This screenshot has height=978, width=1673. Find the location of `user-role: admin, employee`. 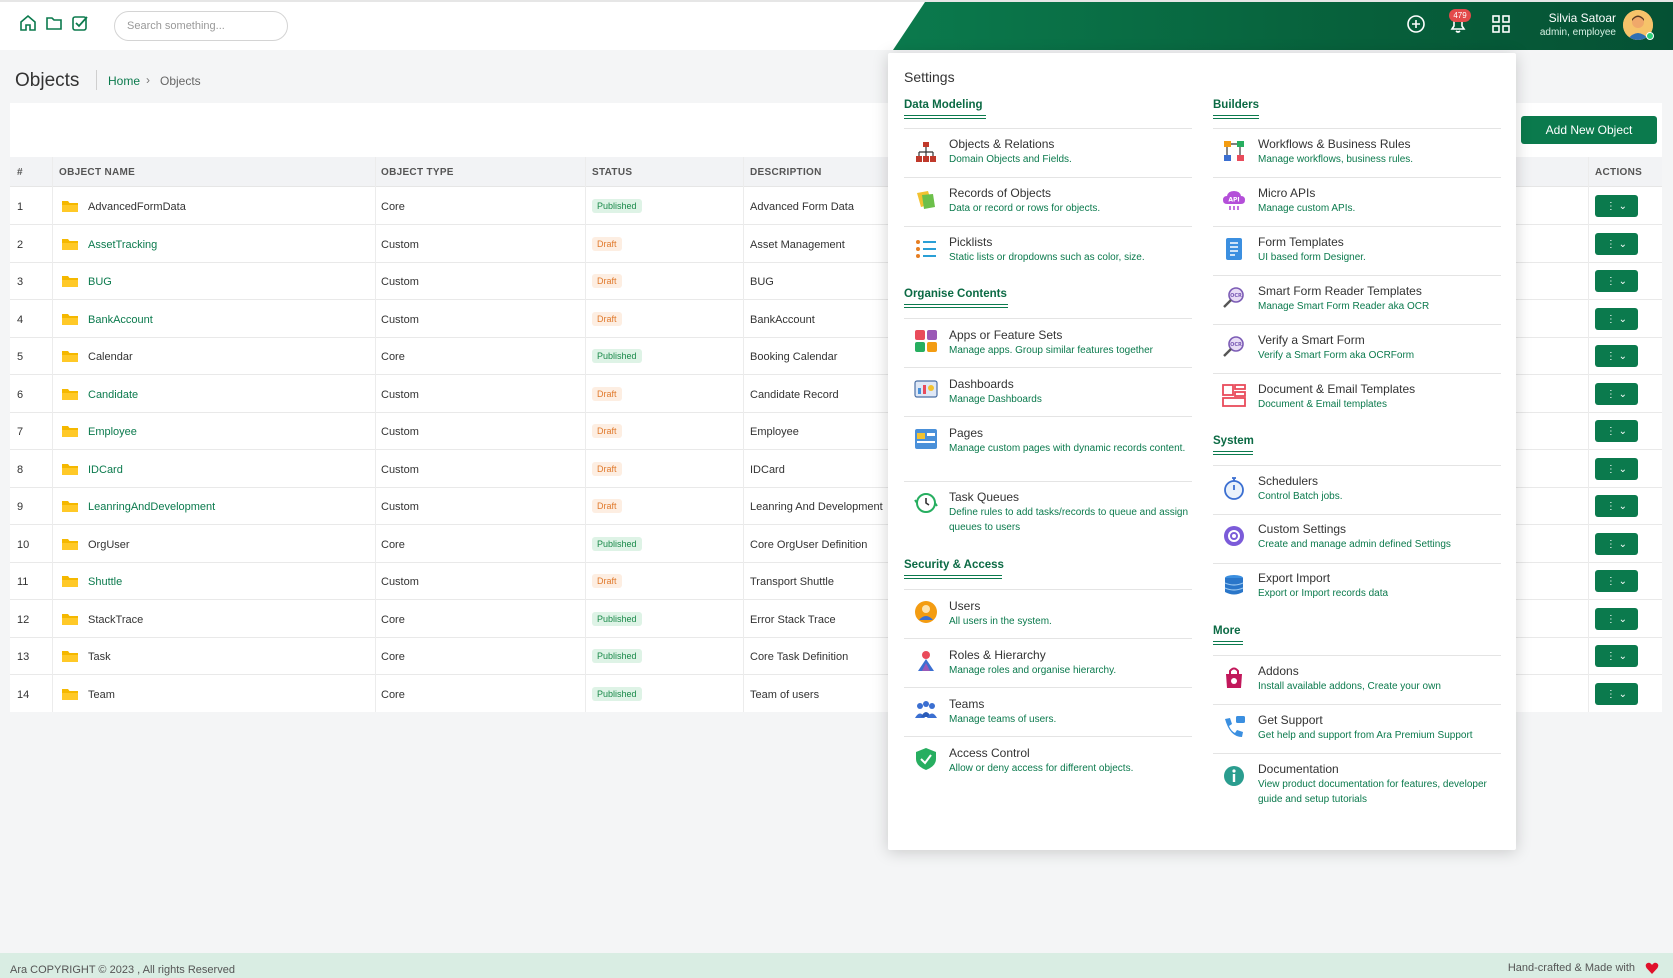

user-role: admin, employee is located at coordinates (1577, 32).